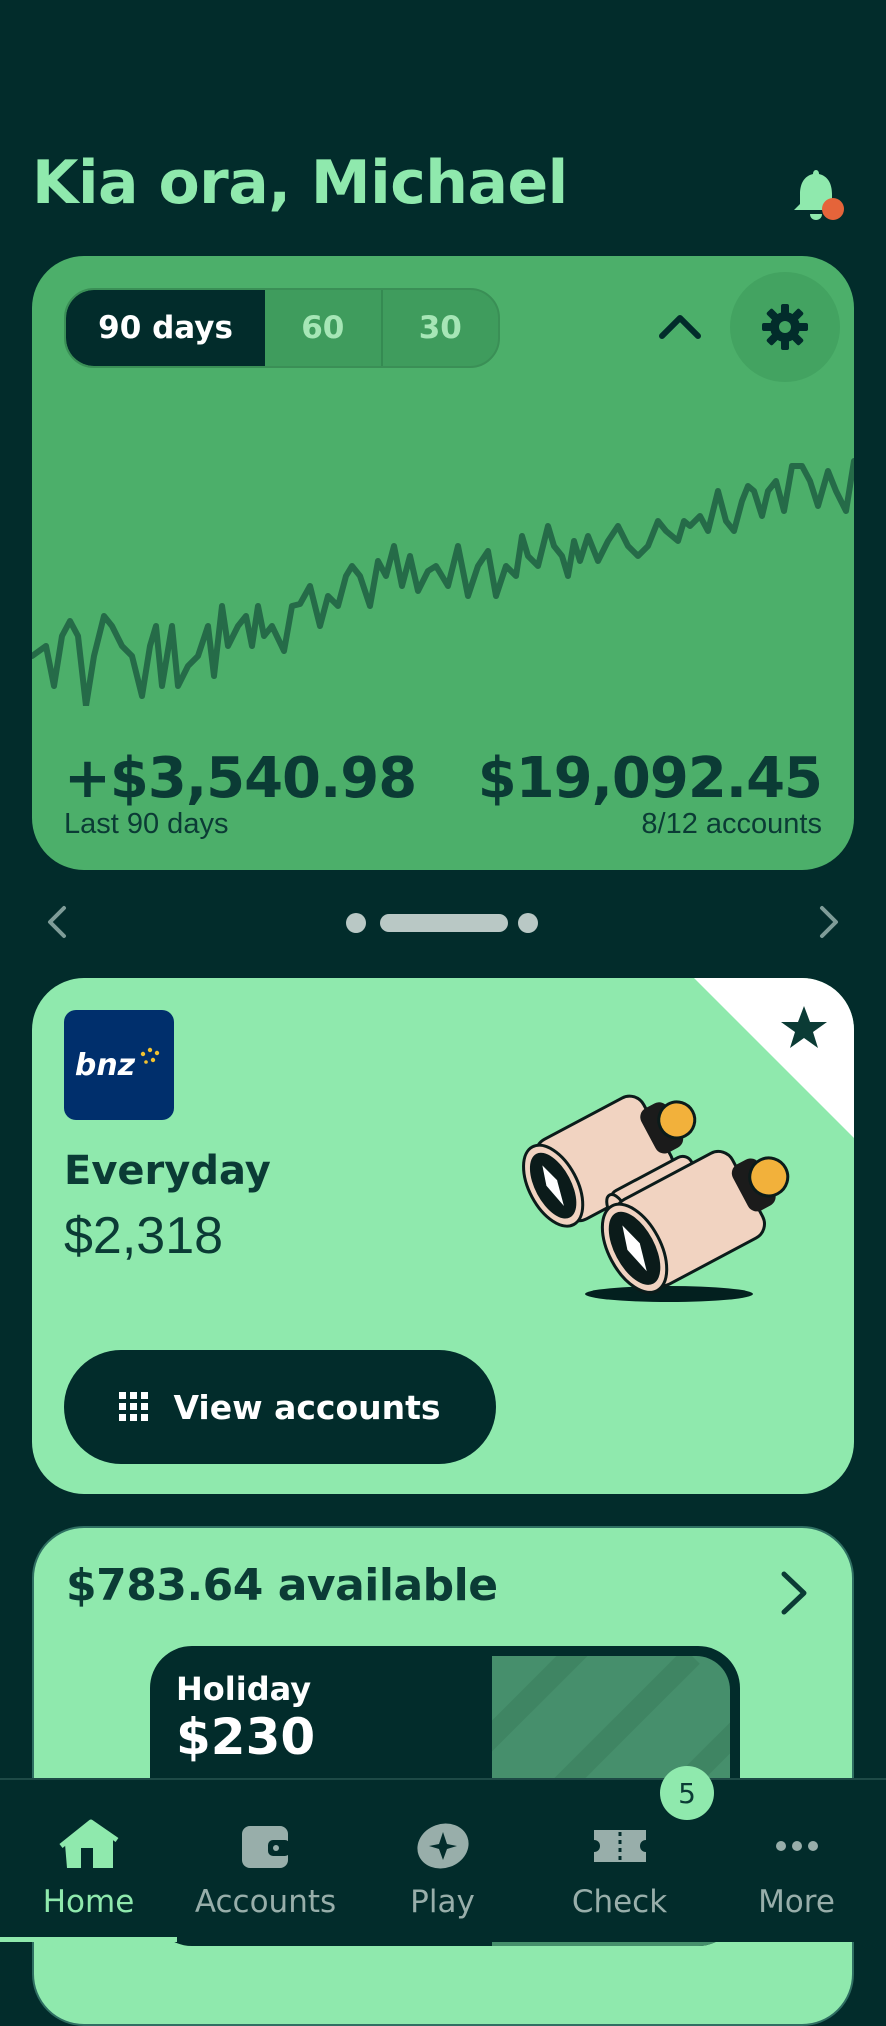  What do you see at coordinates (89, 1846) in the screenshot?
I see `home-icon` at bounding box center [89, 1846].